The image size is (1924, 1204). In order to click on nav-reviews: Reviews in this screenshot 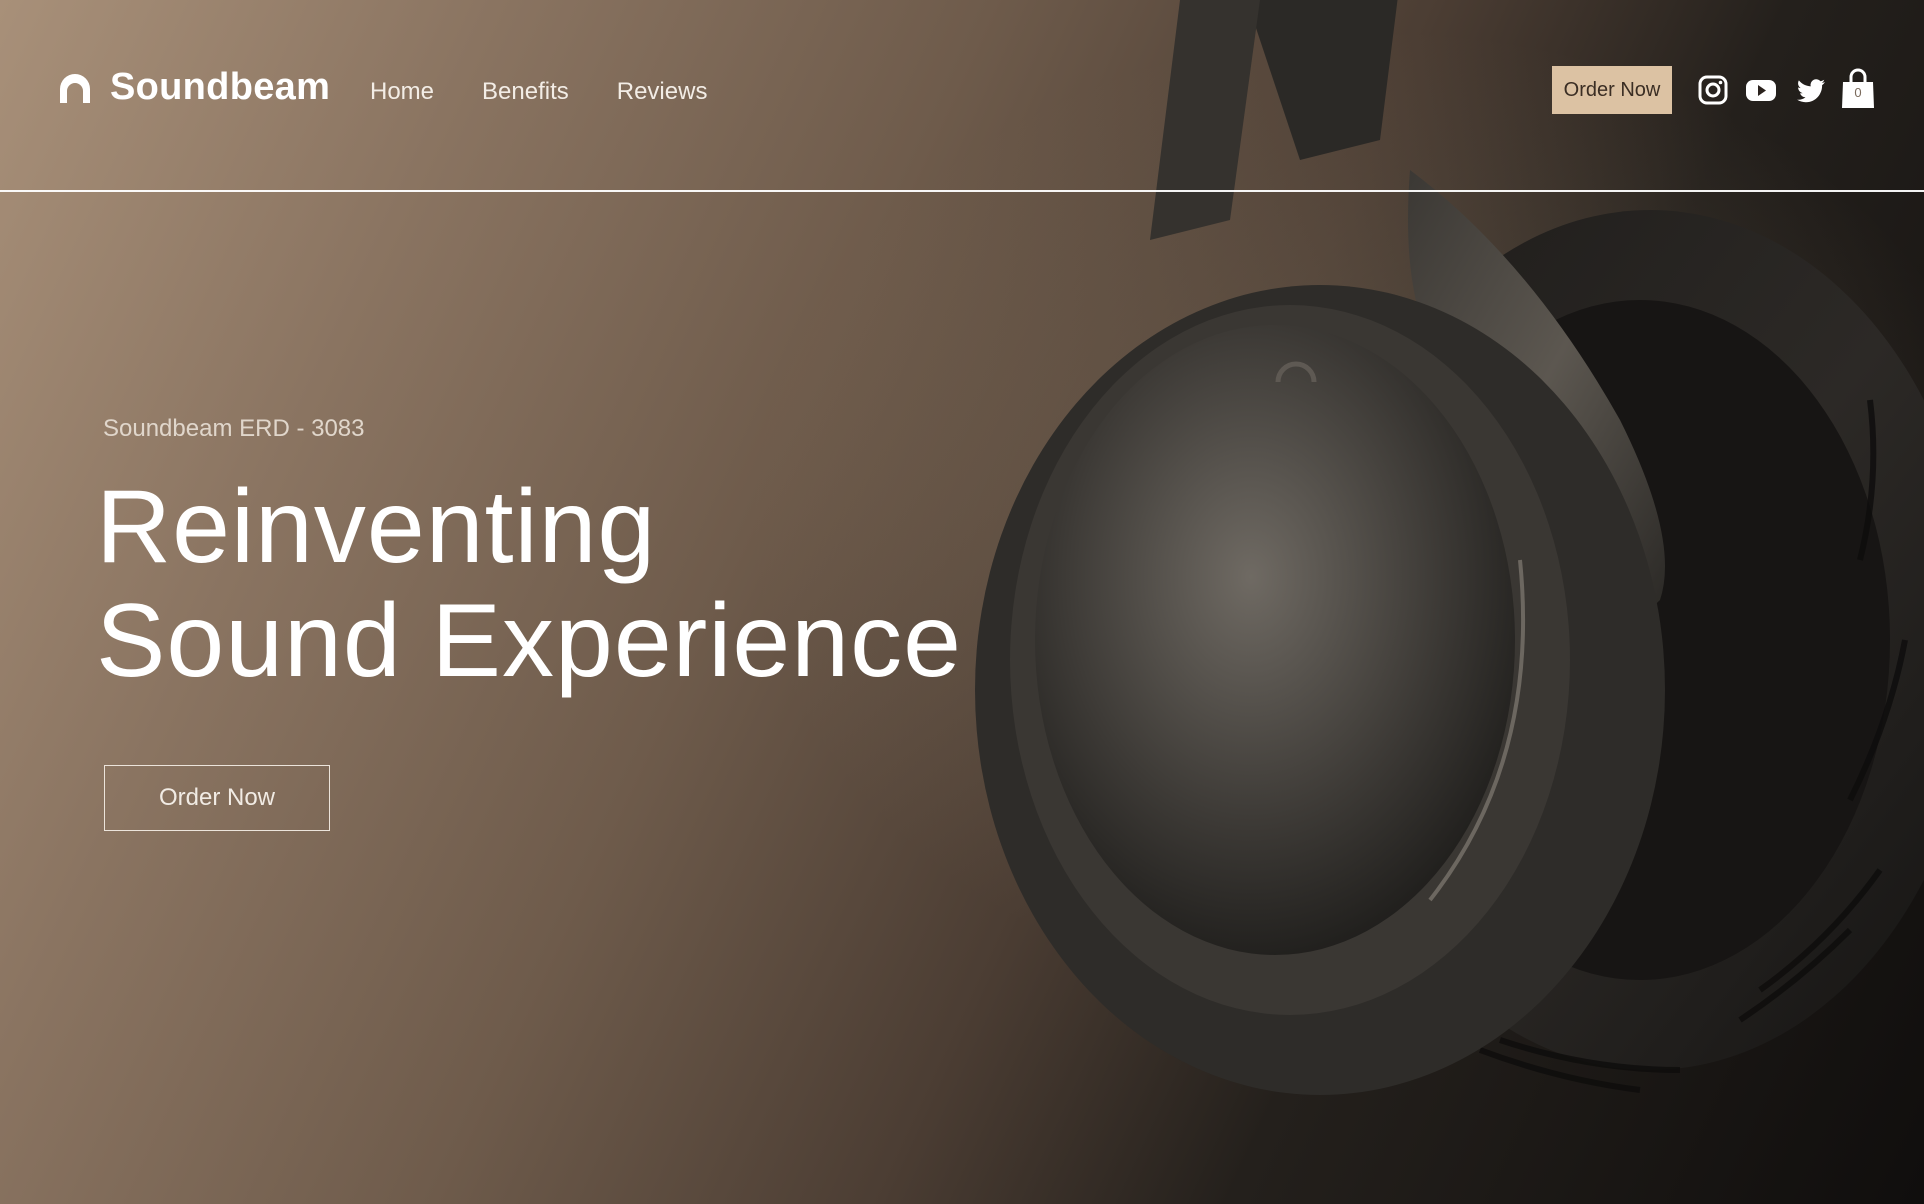, I will do `click(662, 92)`.